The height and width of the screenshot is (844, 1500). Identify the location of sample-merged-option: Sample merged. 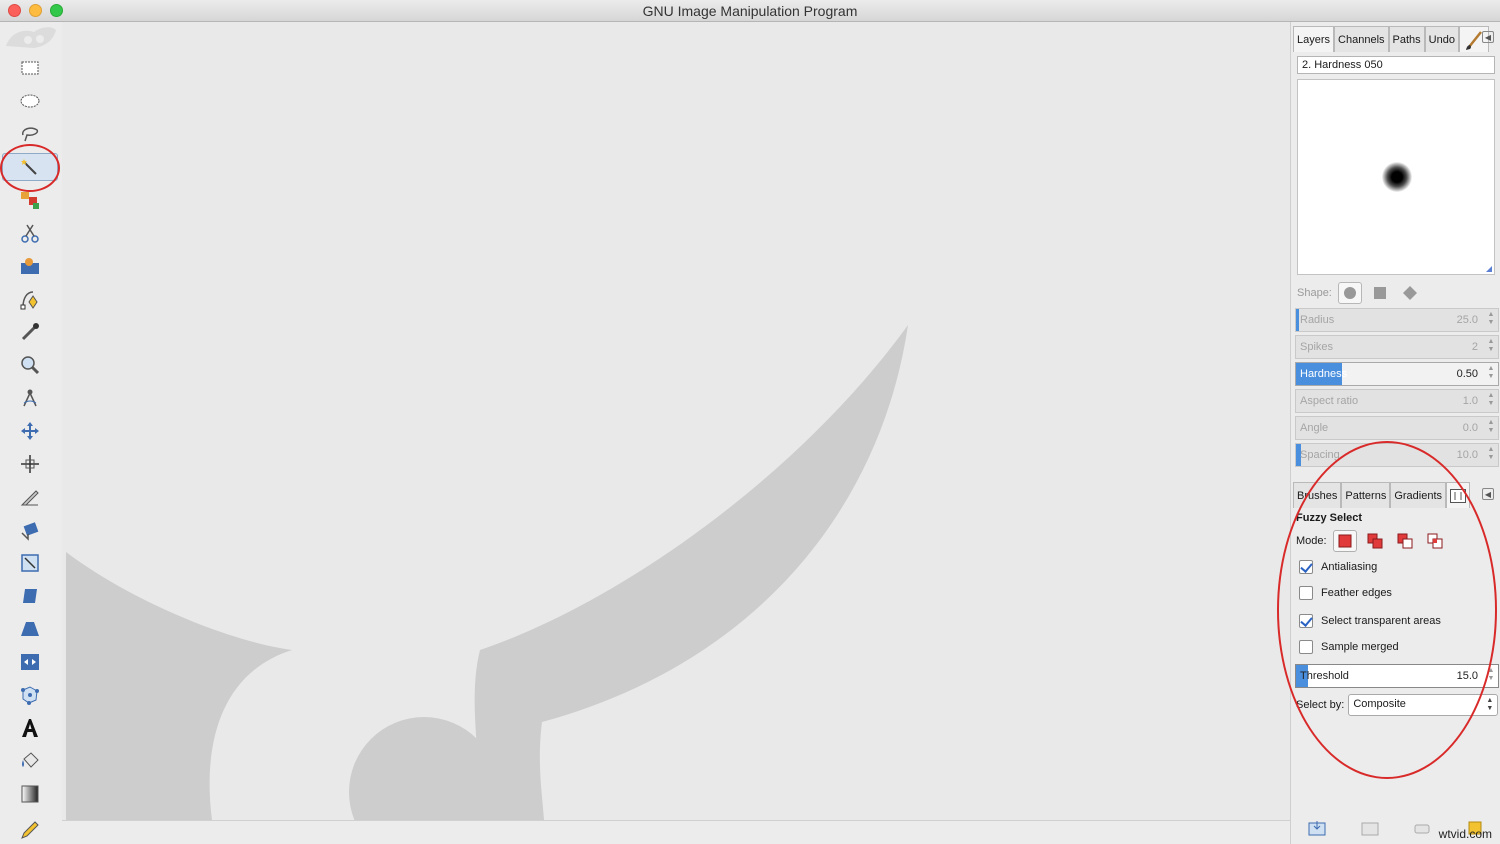
(1349, 647).